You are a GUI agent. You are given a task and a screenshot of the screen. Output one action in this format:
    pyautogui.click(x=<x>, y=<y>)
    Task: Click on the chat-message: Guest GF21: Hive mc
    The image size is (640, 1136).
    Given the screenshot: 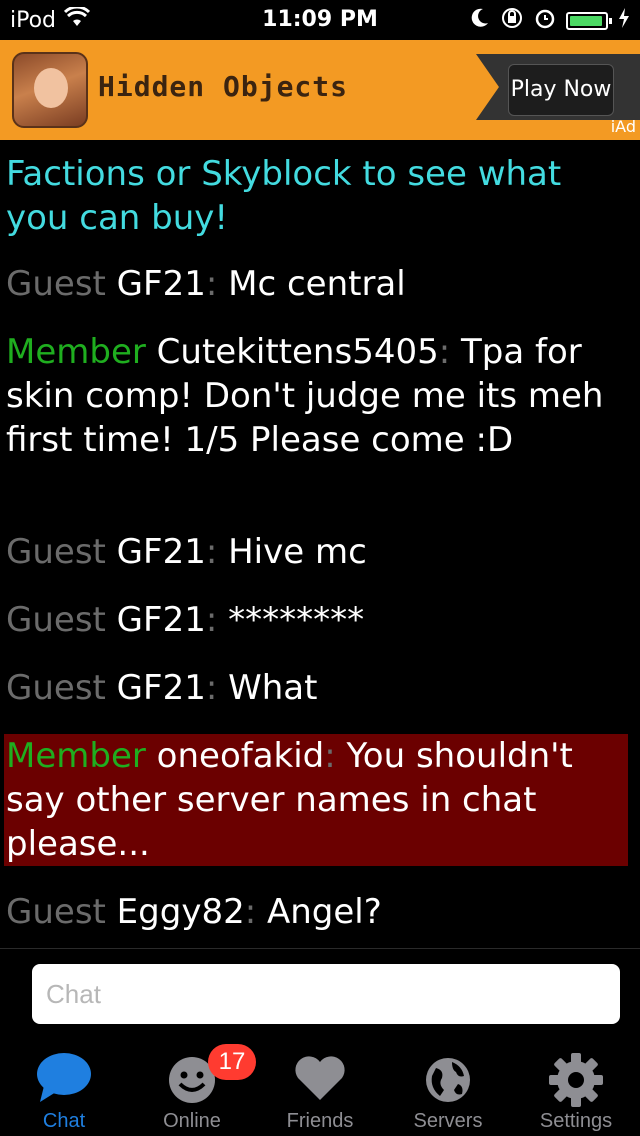 What is the action you would take?
    pyautogui.click(x=317, y=552)
    